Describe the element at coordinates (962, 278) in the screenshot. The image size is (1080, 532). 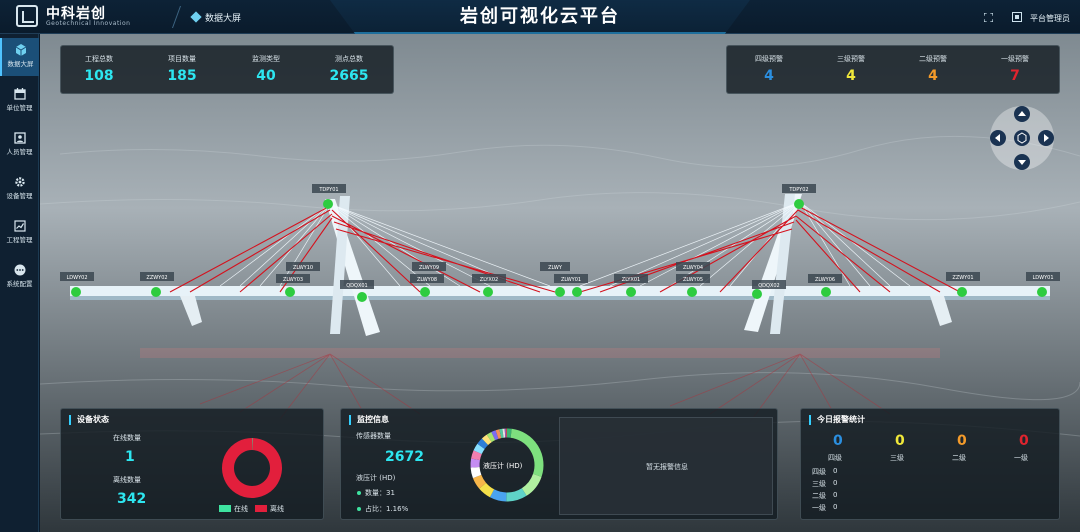
I see `tag-zzwy01: ZZWY01` at that location.